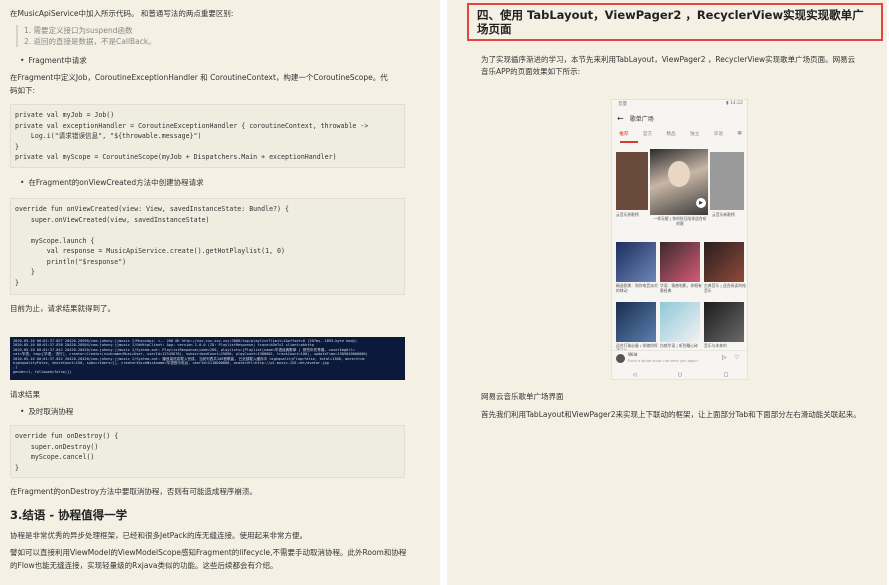 Image resolution: width=889 pixels, height=585 pixels. What do you see at coordinates (679, 136) in the screenshot?
I see `phone-tab-bar: 推荐 官方 精品 独立 华语 ▦` at bounding box center [679, 136].